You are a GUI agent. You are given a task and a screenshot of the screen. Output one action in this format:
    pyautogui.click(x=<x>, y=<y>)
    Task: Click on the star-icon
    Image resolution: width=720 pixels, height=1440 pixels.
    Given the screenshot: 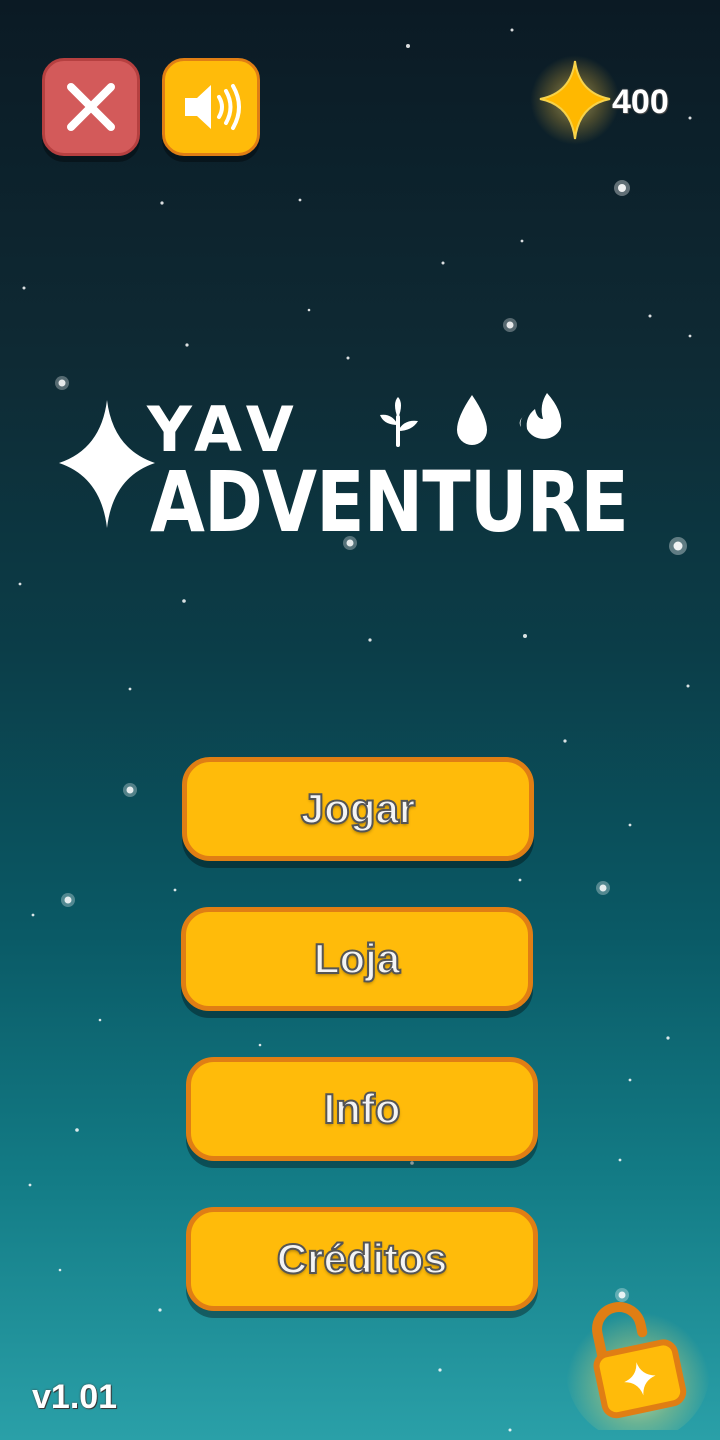 What is the action you would take?
    pyautogui.click(x=575, y=100)
    